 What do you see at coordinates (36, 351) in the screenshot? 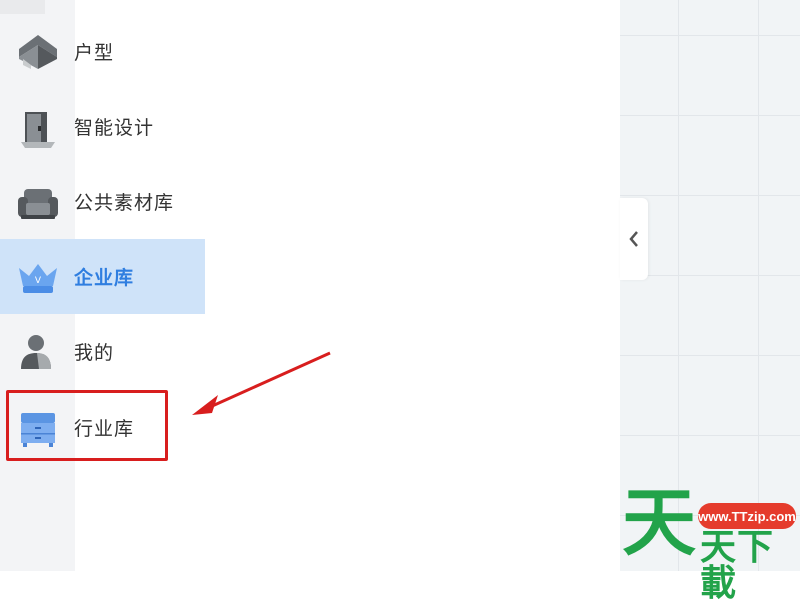
I see `user-icon` at bounding box center [36, 351].